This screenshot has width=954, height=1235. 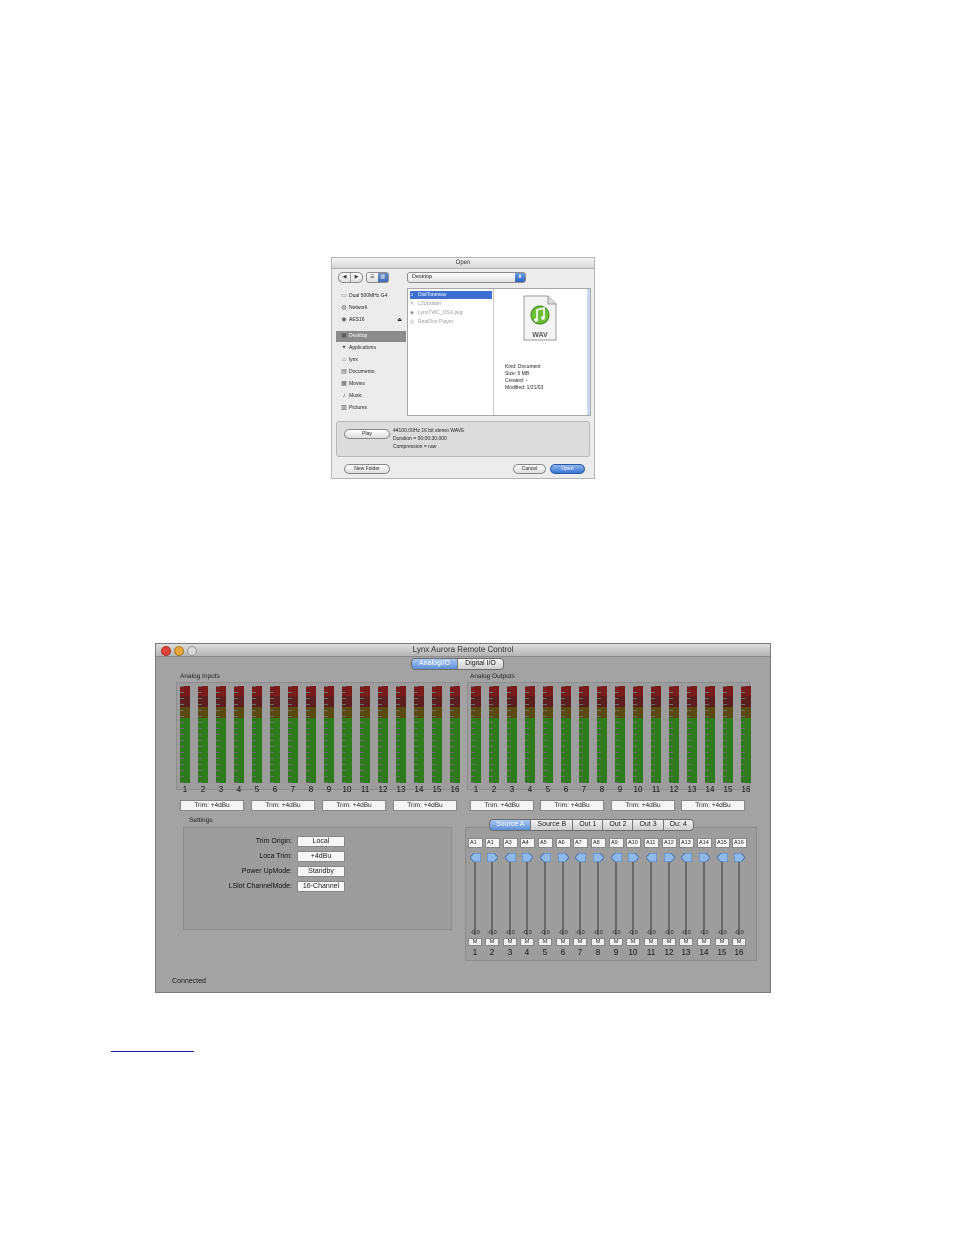 I want to click on open-button: Open, so click(x=567, y=469).